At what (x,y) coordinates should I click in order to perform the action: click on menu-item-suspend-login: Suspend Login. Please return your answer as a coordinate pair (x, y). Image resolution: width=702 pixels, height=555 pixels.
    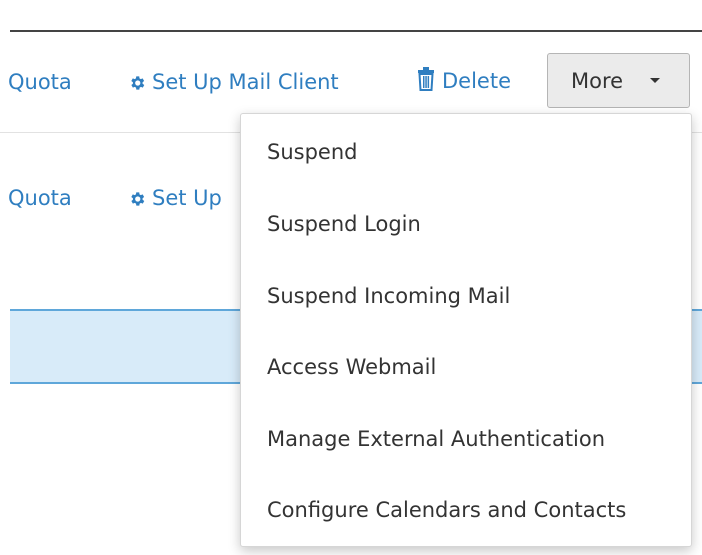
    Looking at the image, I should click on (466, 224).